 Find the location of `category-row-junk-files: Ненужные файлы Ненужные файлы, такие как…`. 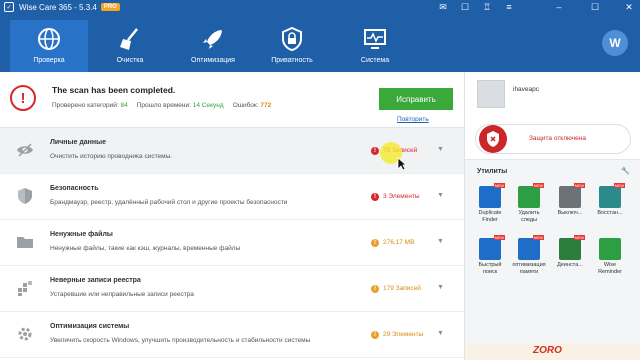

category-row-junk-files: Ненужные файлы Ненужные файлы, такие как… is located at coordinates (232, 243).